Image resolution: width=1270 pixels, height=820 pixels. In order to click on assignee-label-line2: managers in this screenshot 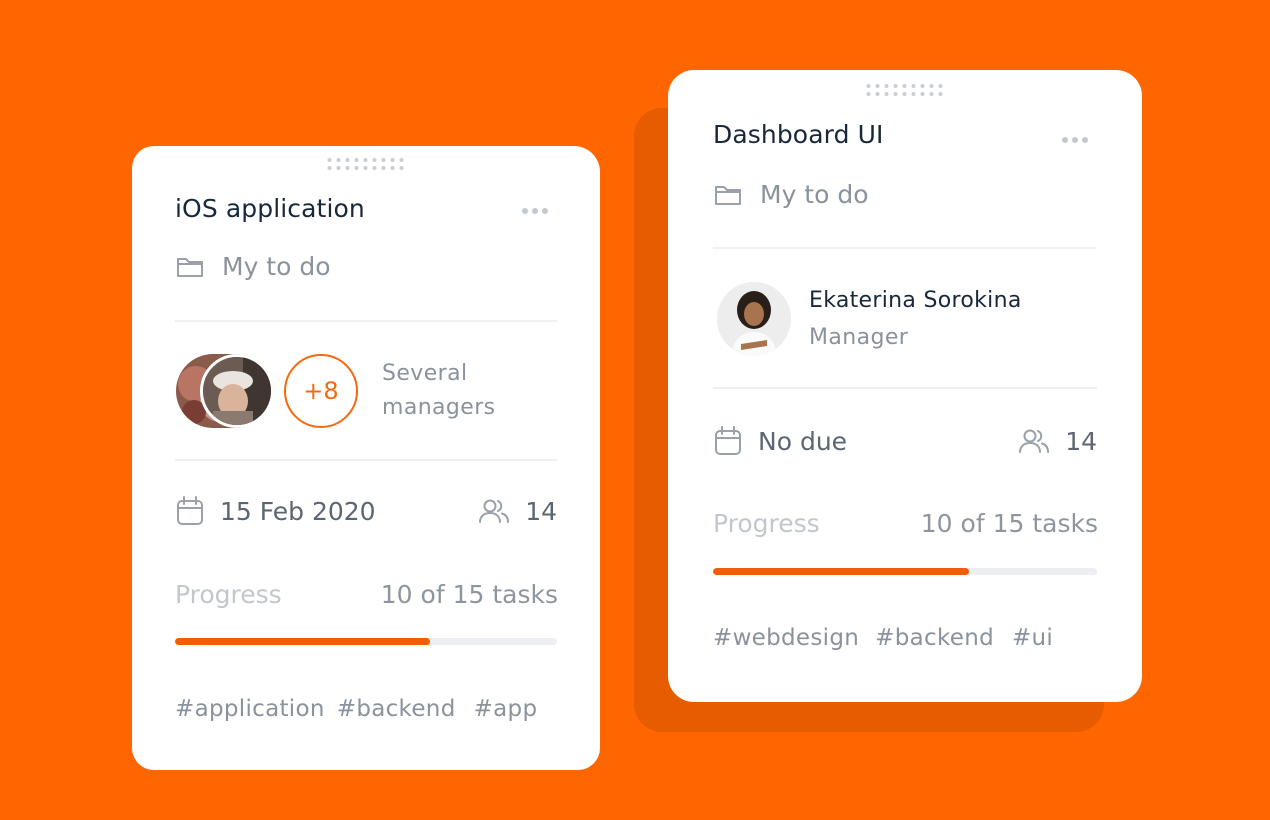, I will do `click(439, 407)`.